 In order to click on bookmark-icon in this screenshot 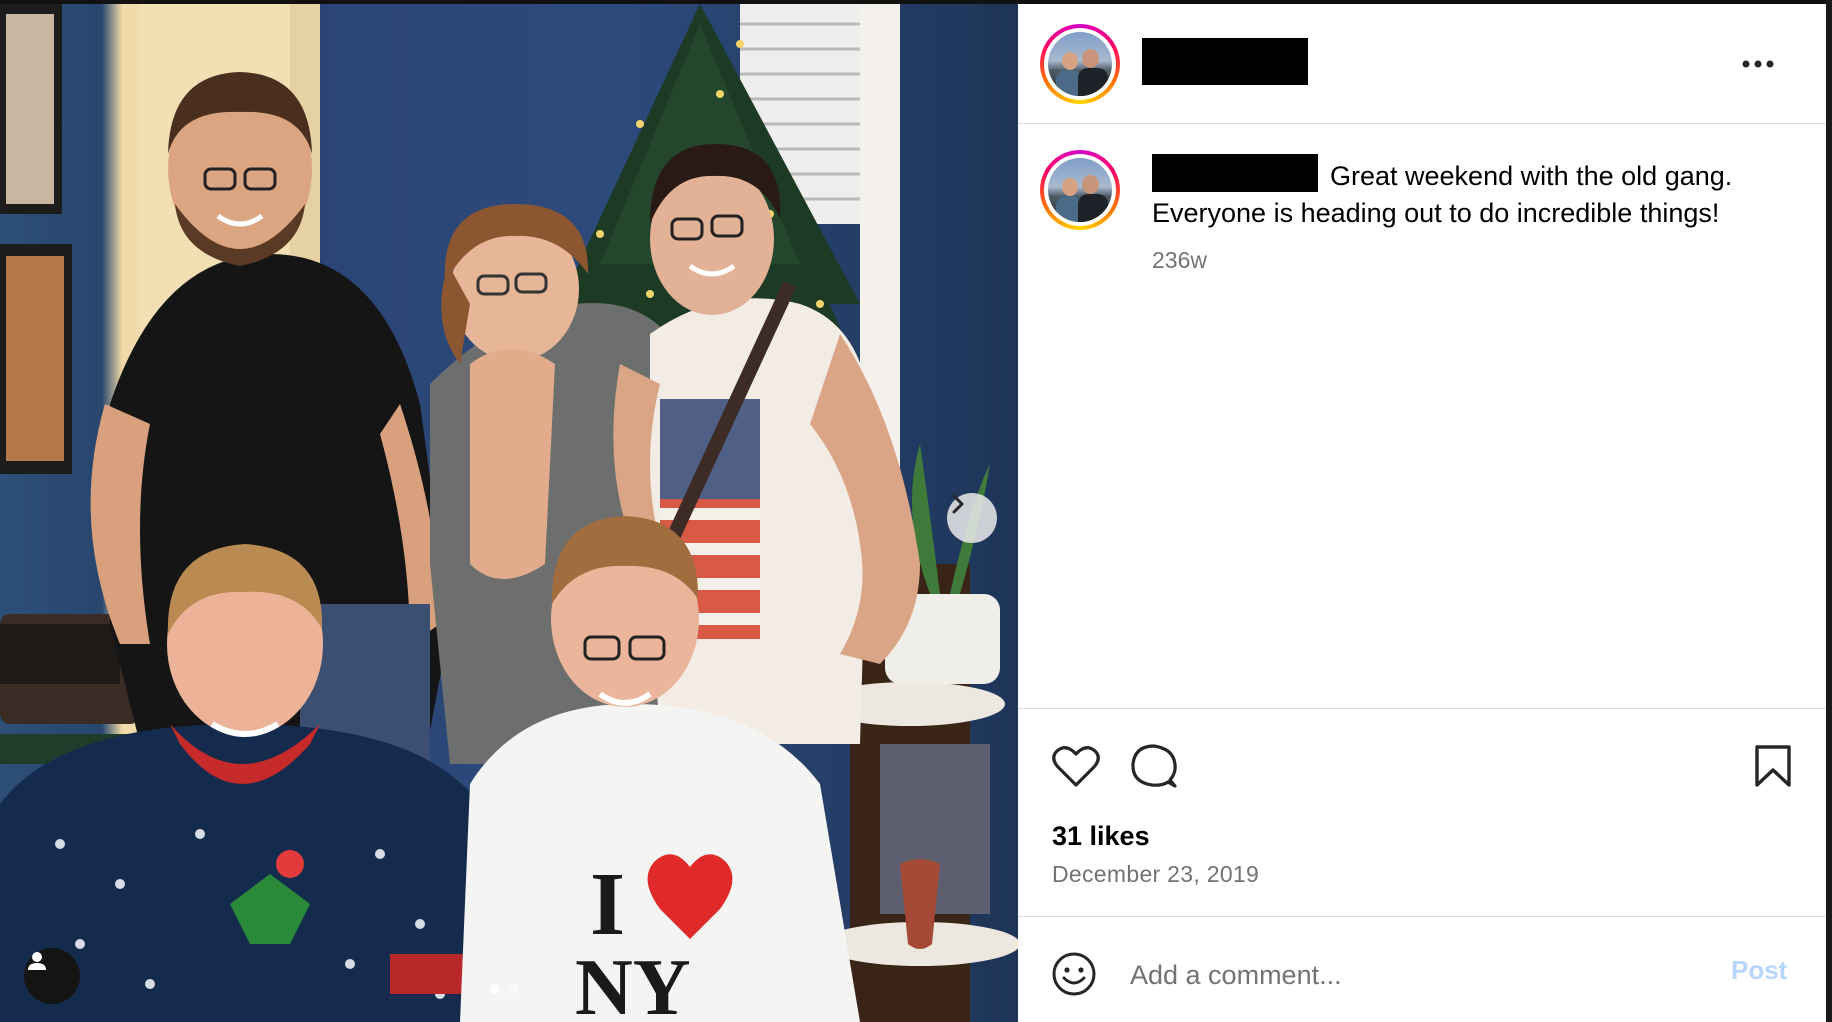, I will do `click(1773, 766)`.